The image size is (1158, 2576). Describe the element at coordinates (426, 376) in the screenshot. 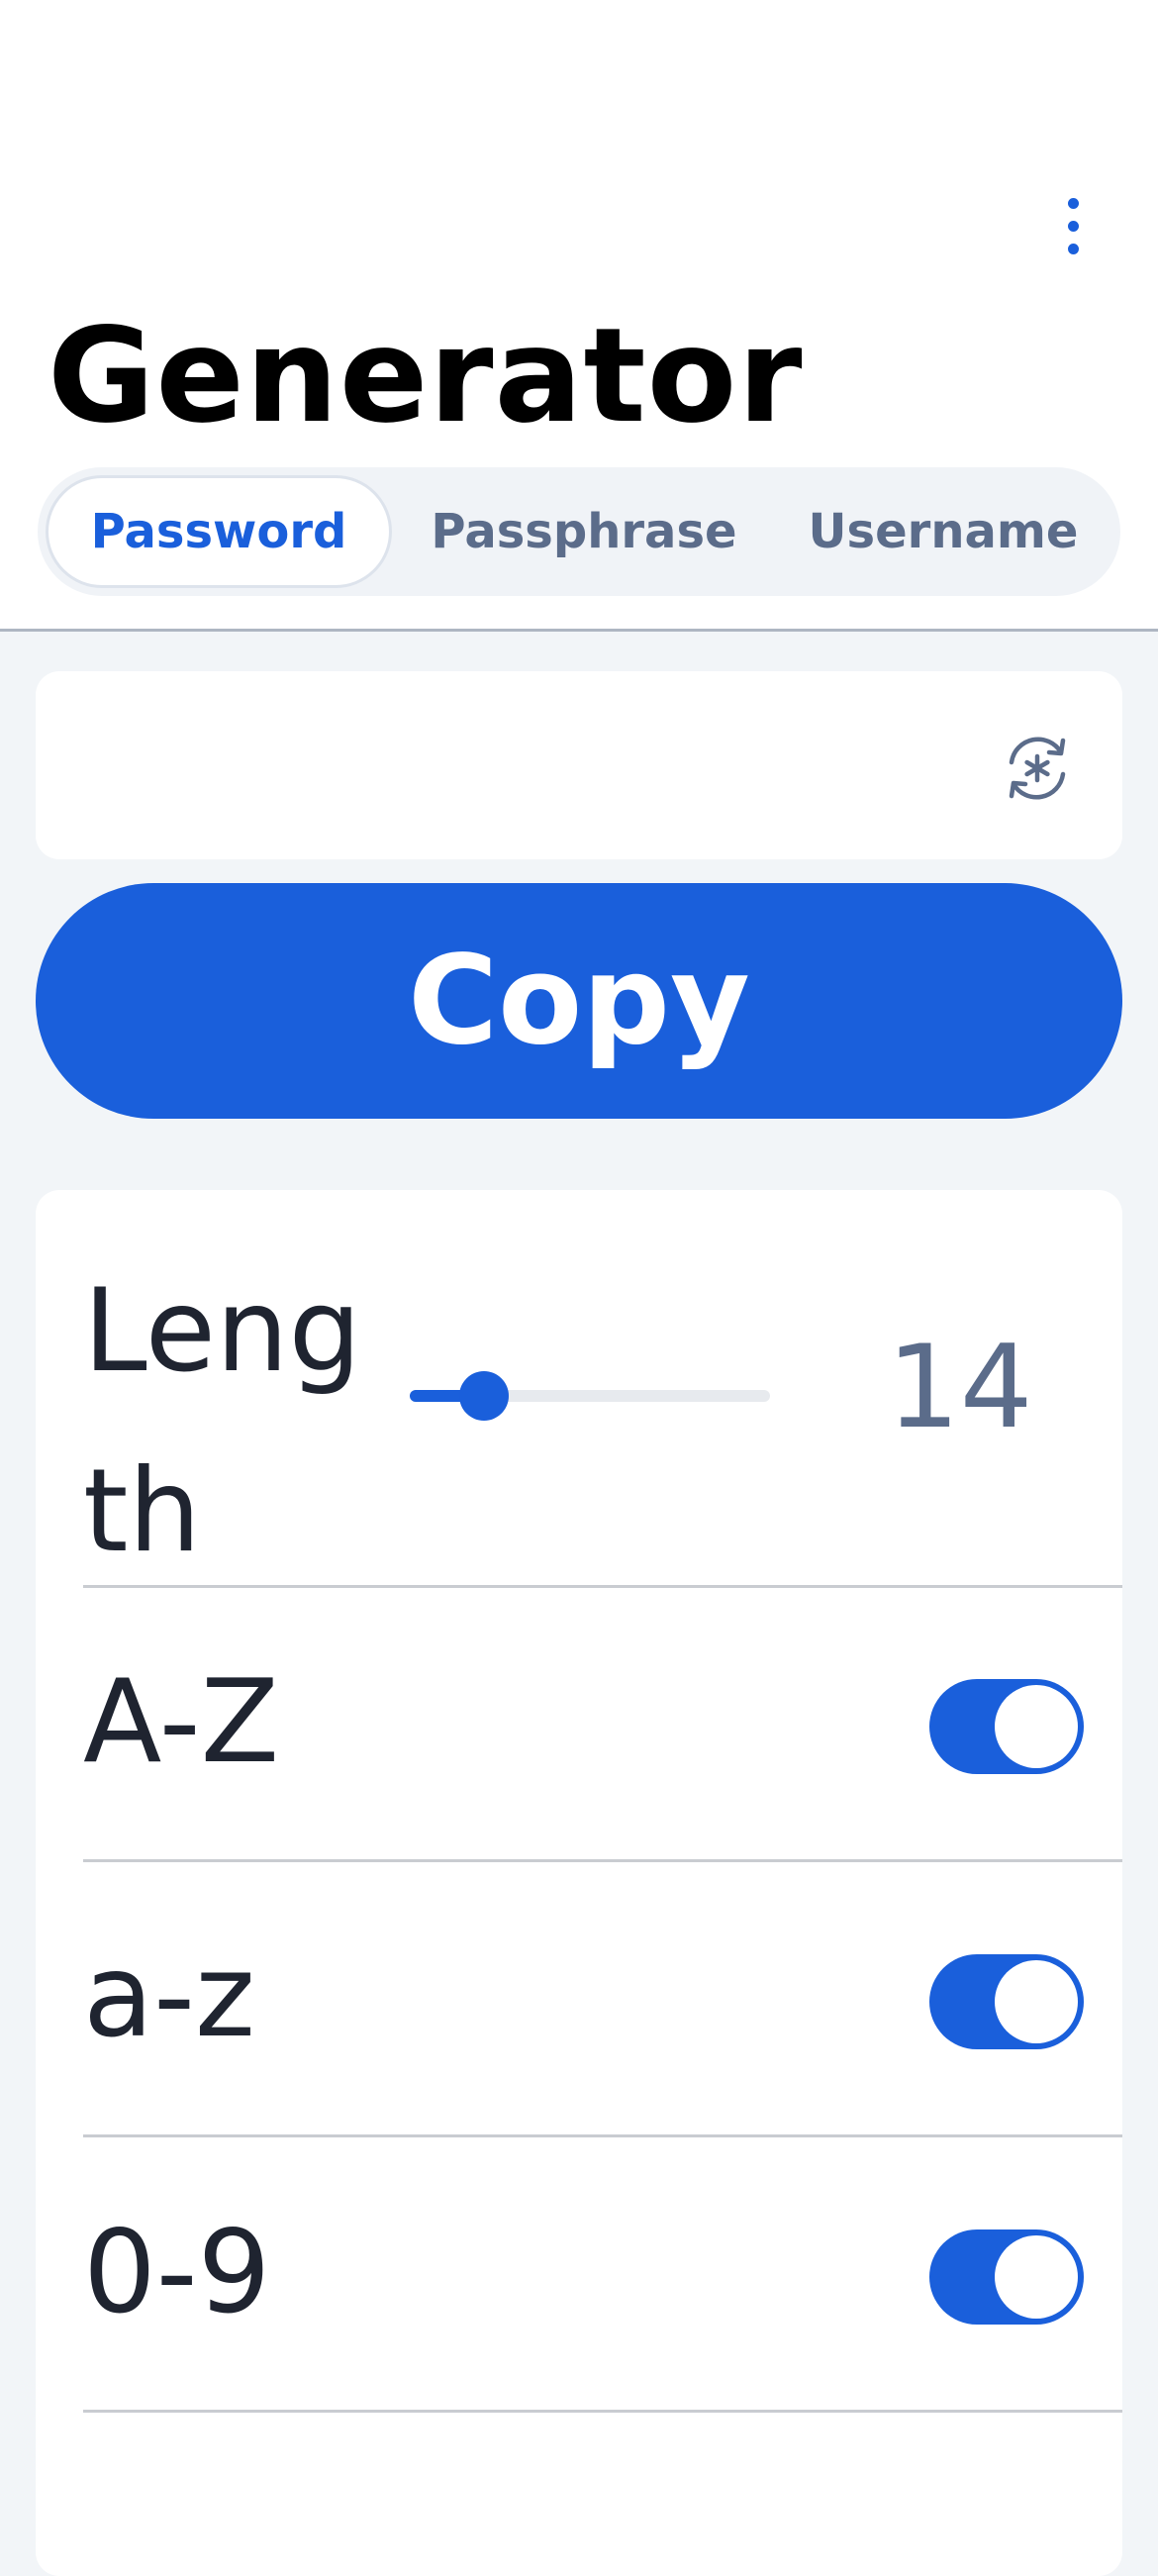

I see `page-title: Generator` at that location.